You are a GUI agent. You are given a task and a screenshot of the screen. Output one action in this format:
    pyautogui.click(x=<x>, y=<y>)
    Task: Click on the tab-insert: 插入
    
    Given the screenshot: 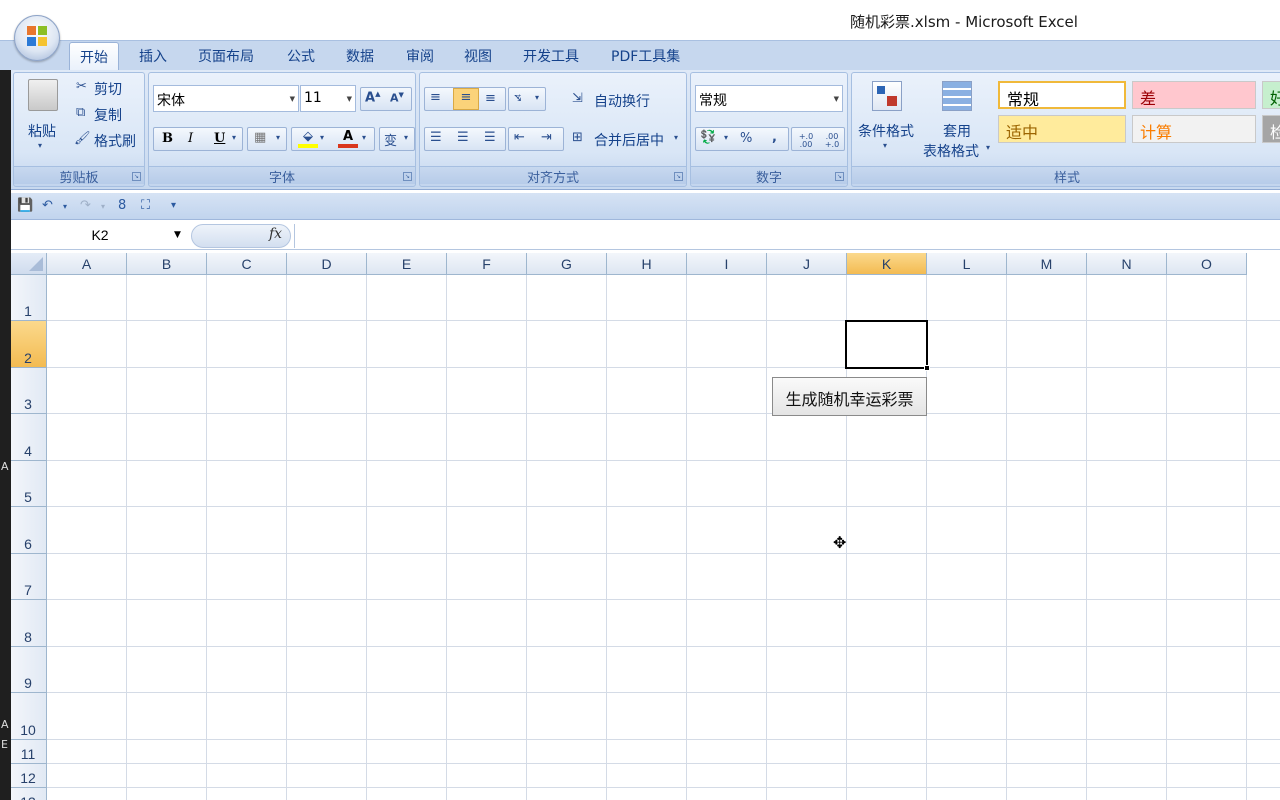 What is the action you would take?
    pyautogui.click(x=153, y=56)
    